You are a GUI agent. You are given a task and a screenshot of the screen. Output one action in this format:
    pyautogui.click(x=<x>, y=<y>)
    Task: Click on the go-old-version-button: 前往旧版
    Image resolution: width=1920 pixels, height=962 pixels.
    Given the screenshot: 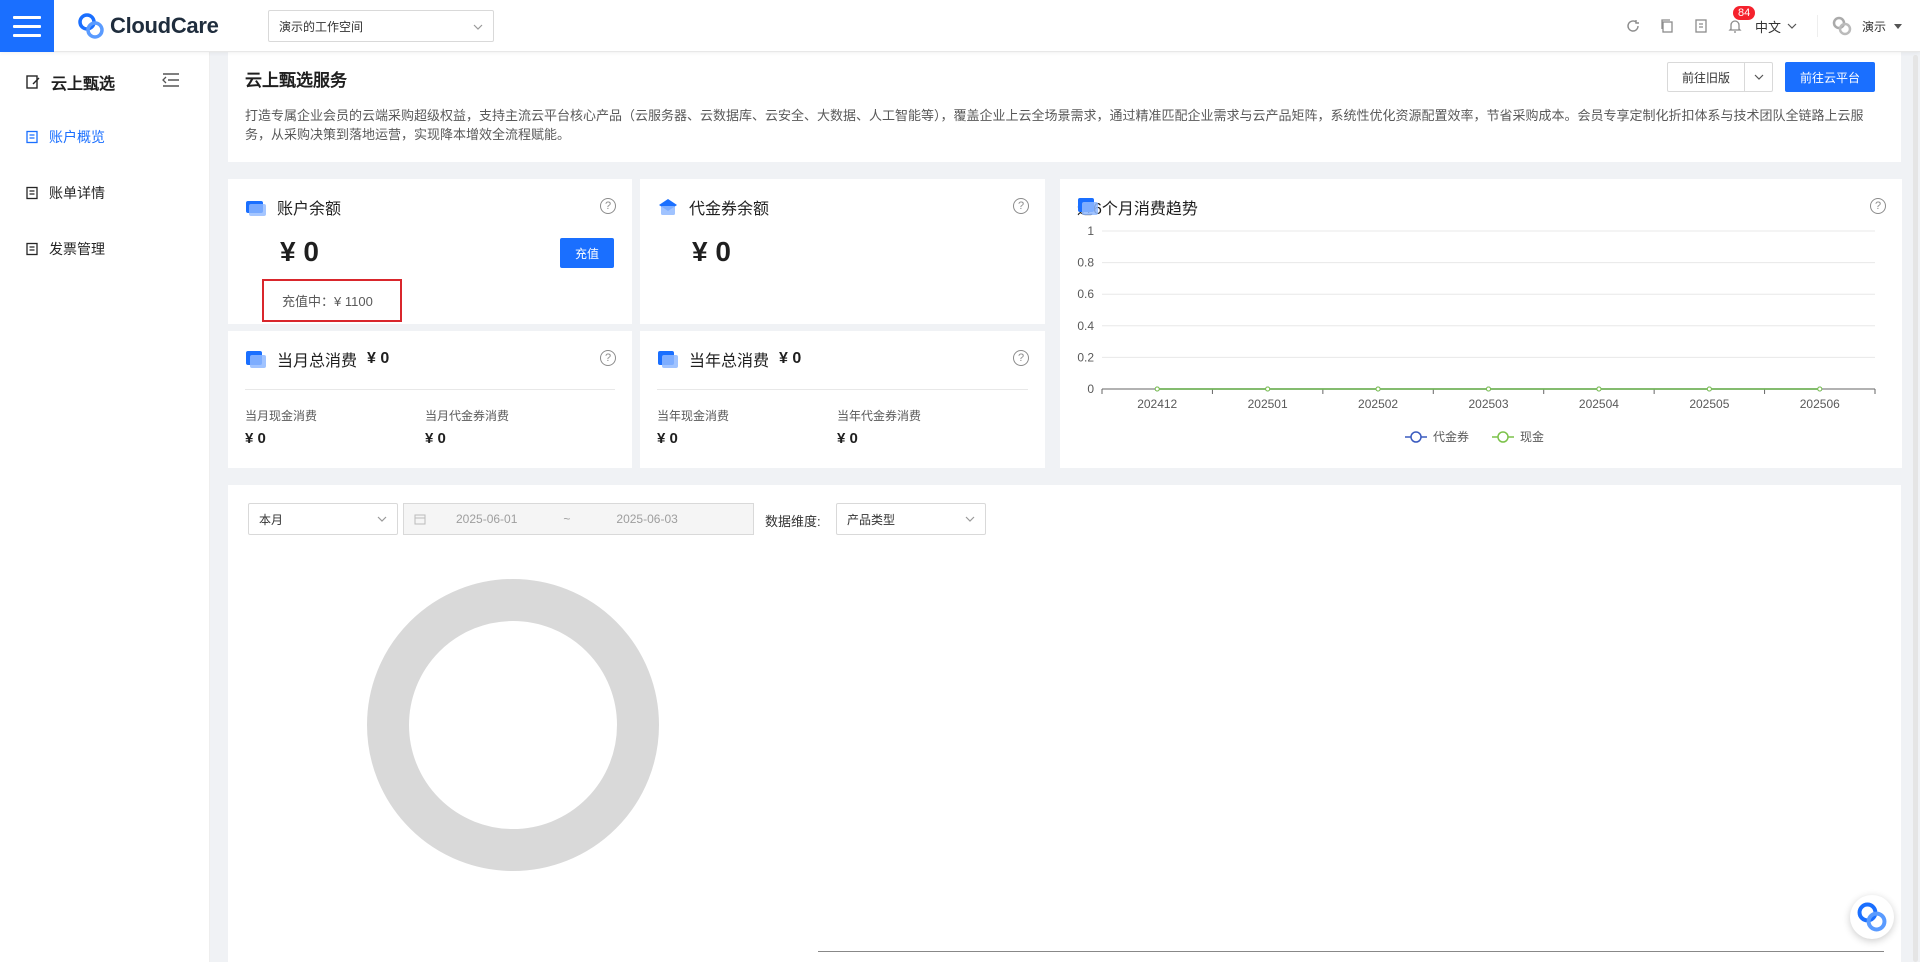 What is the action you would take?
    pyautogui.click(x=1706, y=77)
    